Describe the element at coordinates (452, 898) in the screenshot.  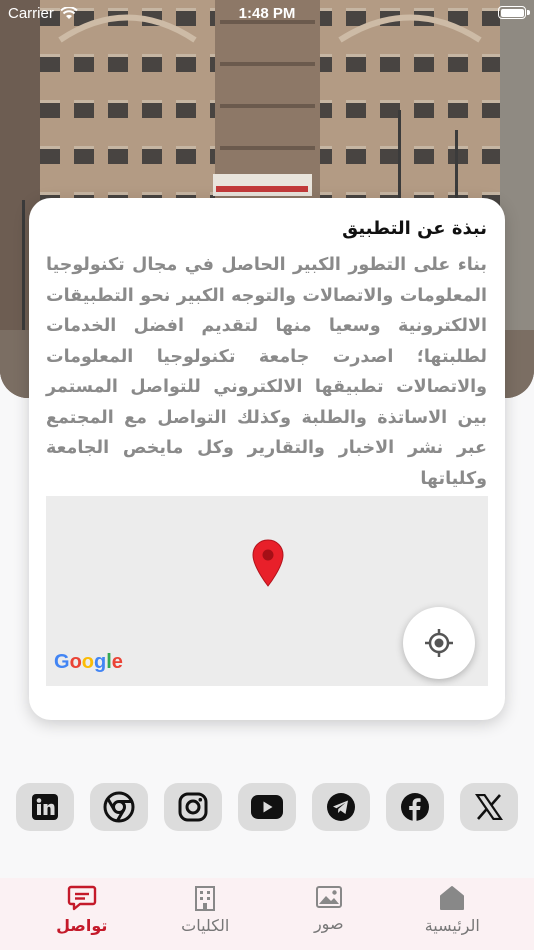
I see `home-icon` at that location.